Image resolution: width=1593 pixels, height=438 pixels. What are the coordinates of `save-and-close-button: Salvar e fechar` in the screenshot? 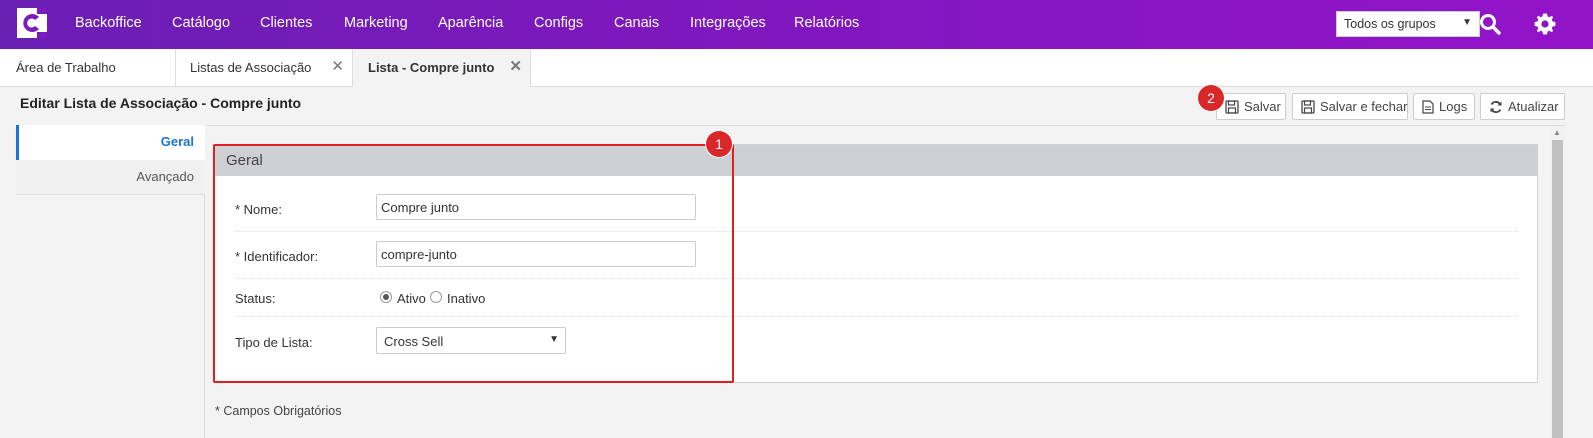 It's located at (1350, 106).